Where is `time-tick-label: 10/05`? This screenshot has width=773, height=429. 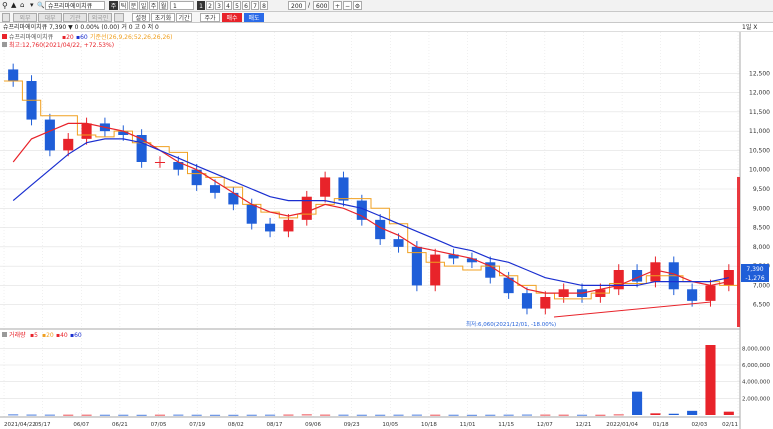
time-tick-label: 10/05 is located at coordinates (390, 425).